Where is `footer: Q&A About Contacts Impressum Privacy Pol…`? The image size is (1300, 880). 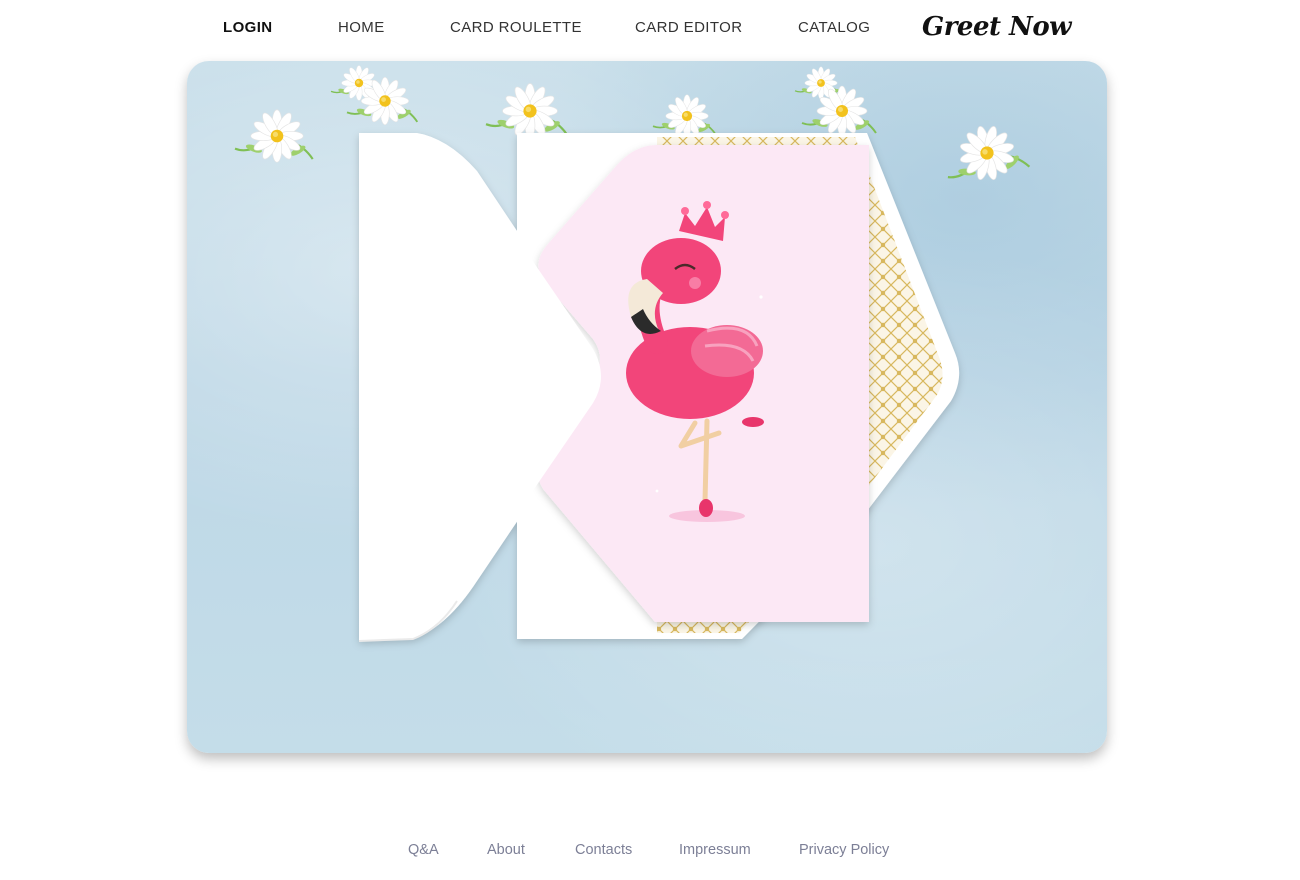
footer: Q&A About Contacts Impressum Privacy Pol… is located at coordinates (650, 852).